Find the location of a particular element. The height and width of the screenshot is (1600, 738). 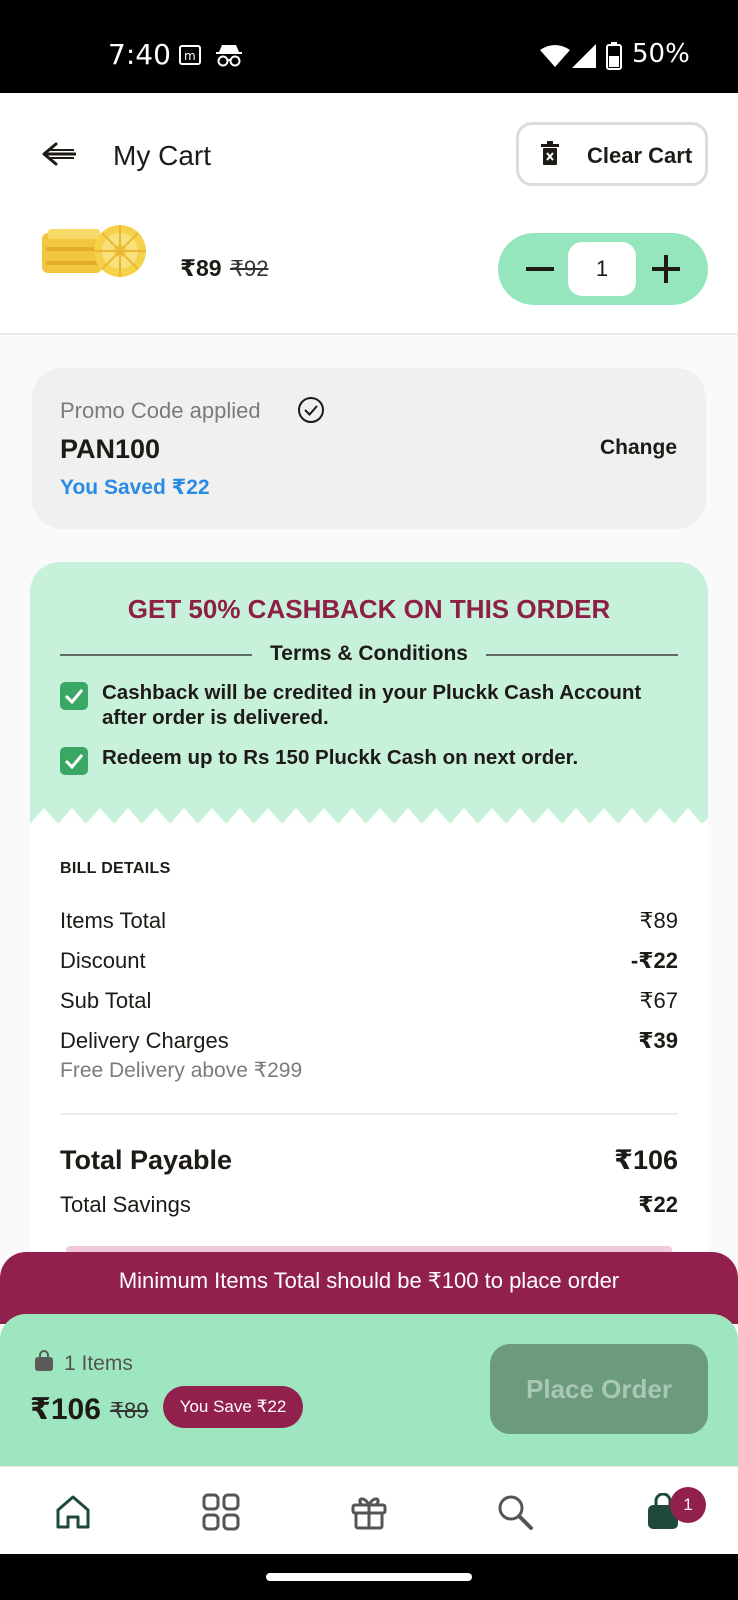

cart-count-badge: 1 is located at coordinates (688, 1505).